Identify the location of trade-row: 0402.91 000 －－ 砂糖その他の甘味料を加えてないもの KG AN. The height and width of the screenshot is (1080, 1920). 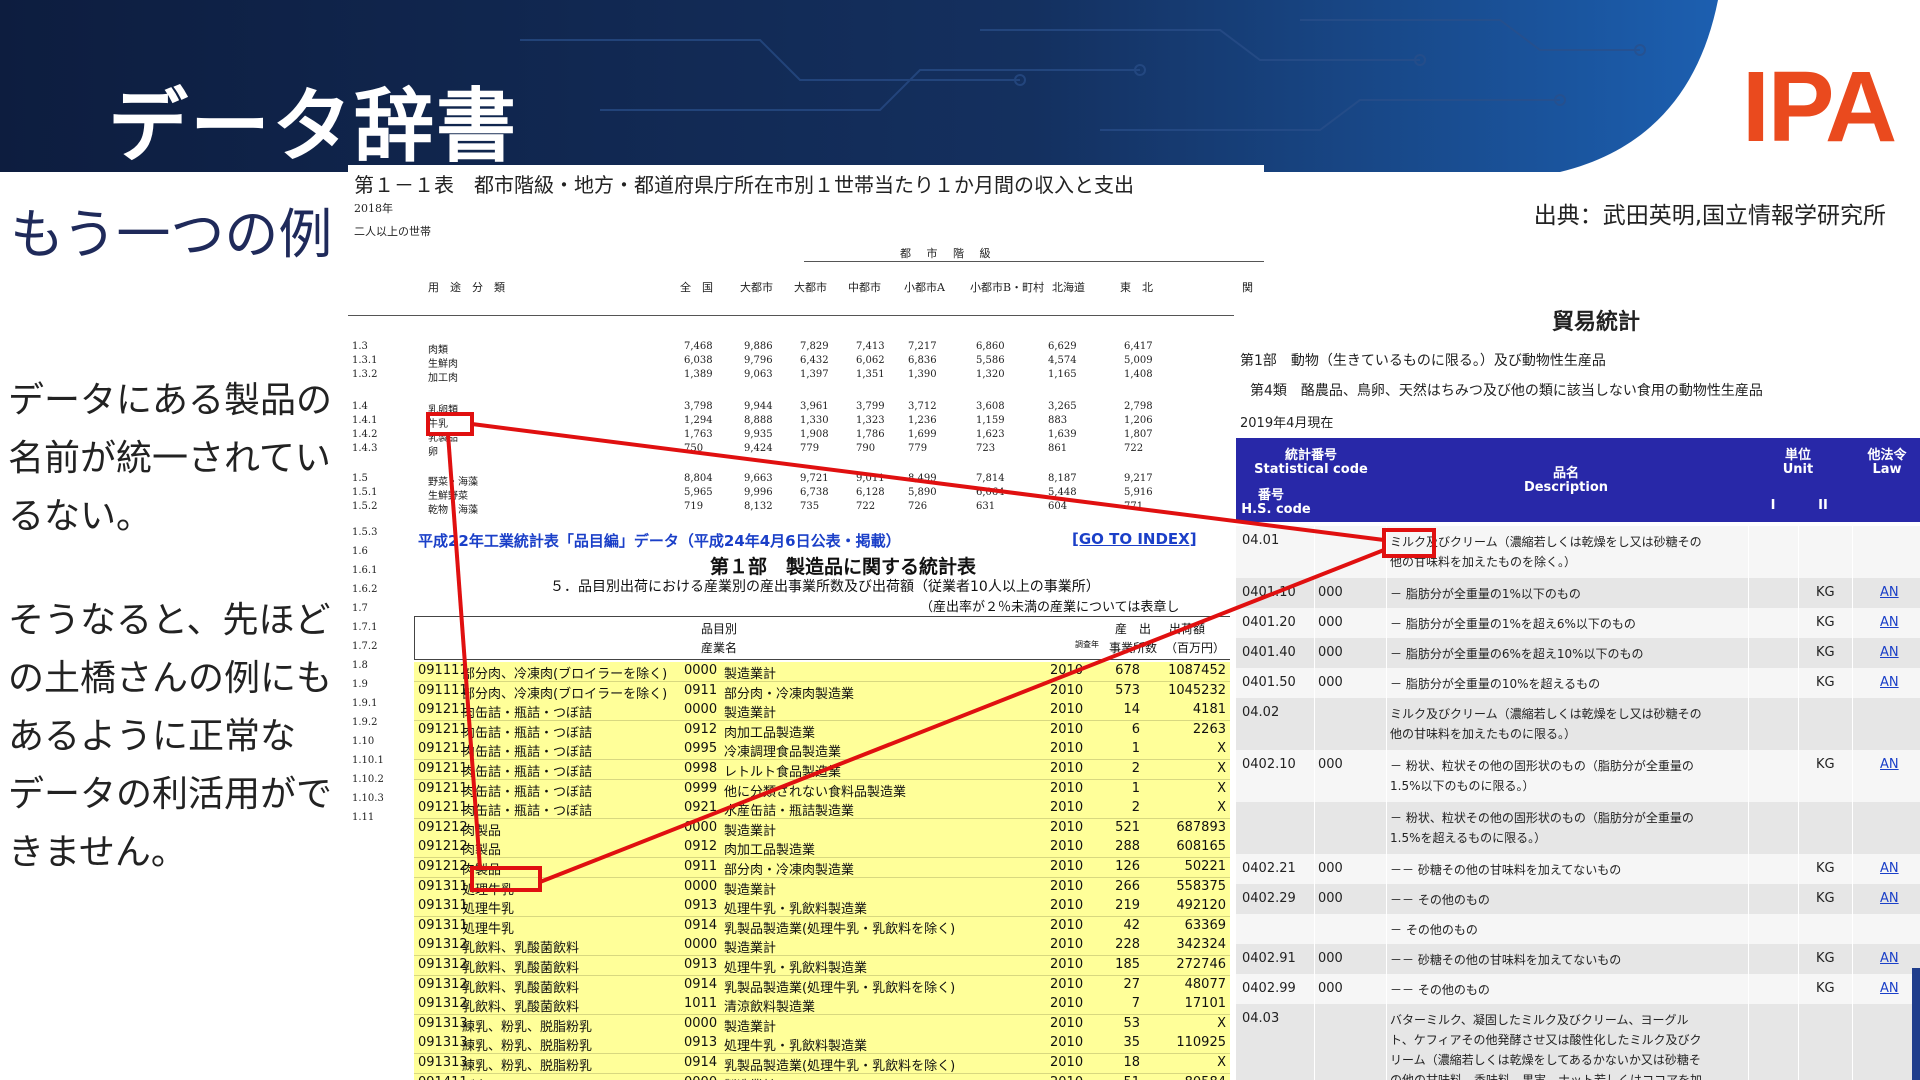
(1578, 959).